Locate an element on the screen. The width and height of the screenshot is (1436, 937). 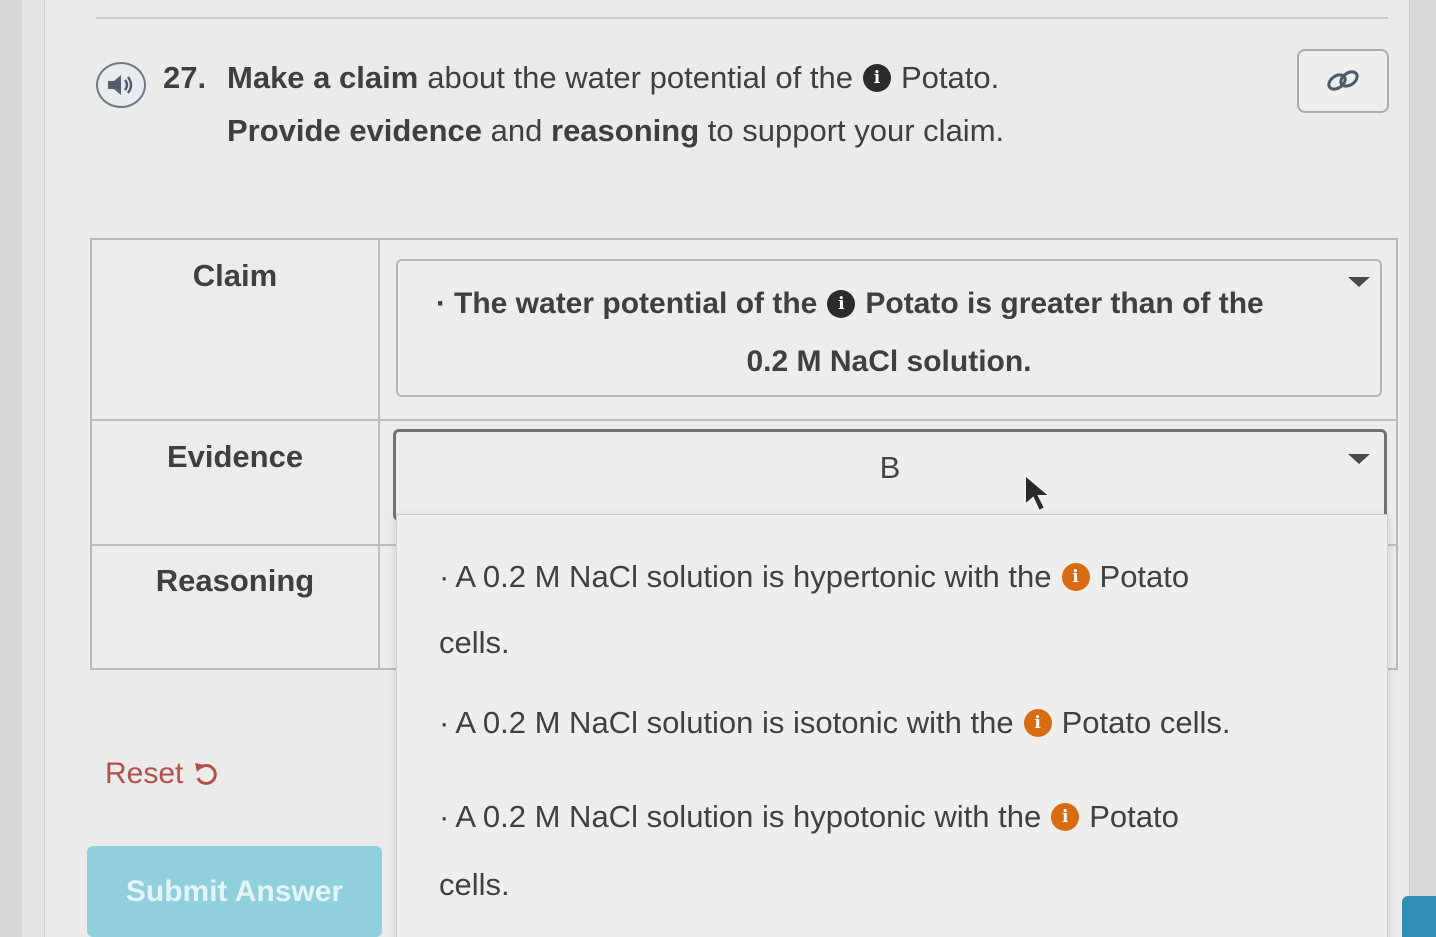
reset-button: Reset is located at coordinates (163, 774).